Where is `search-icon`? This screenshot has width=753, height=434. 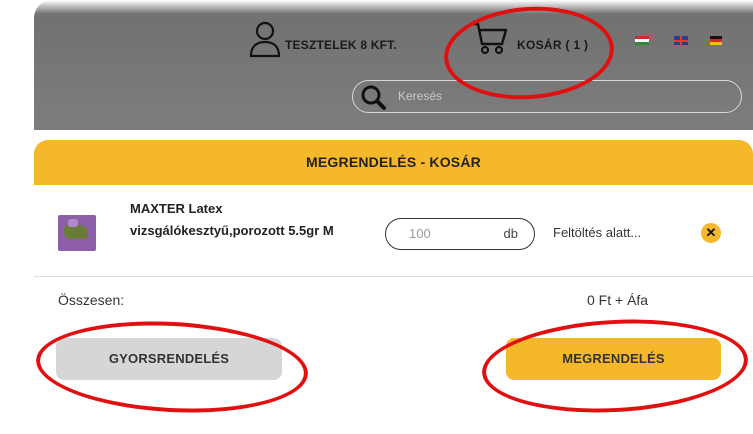
search-icon is located at coordinates (373, 97).